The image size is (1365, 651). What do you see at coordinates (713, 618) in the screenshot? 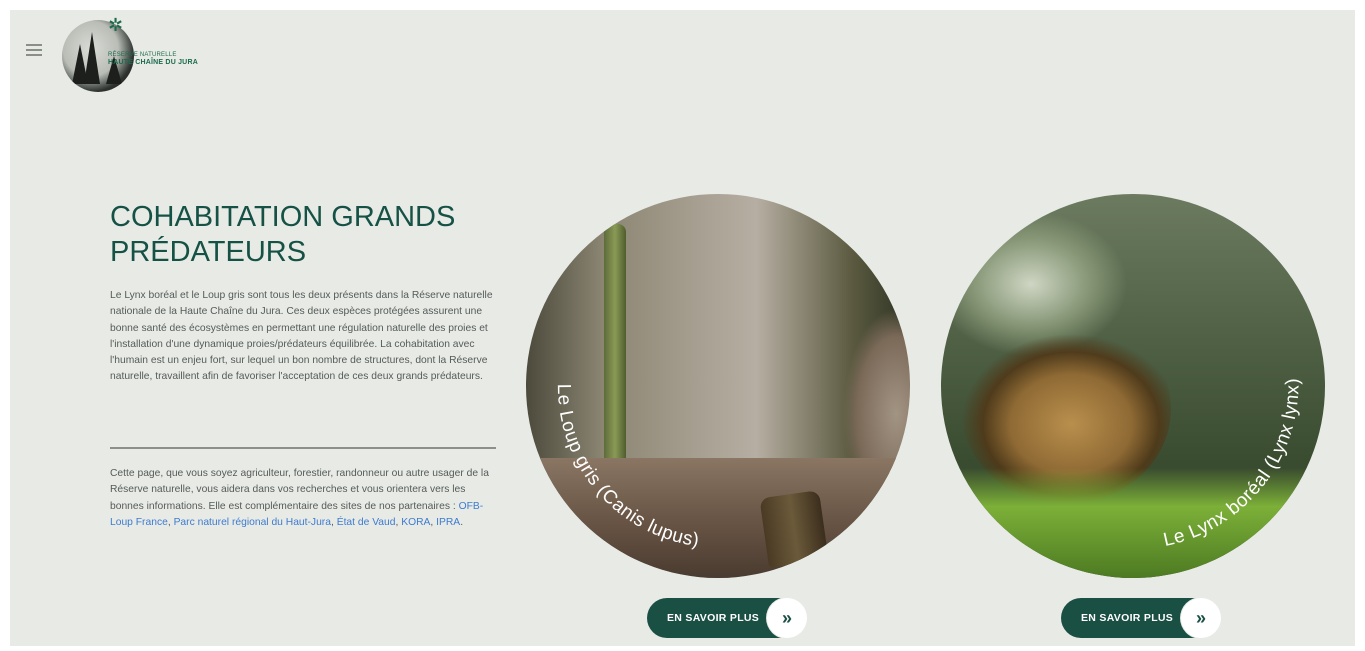
I see `wolf-learn-more-label: EN SAVOIR PLUS` at bounding box center [713, 618].